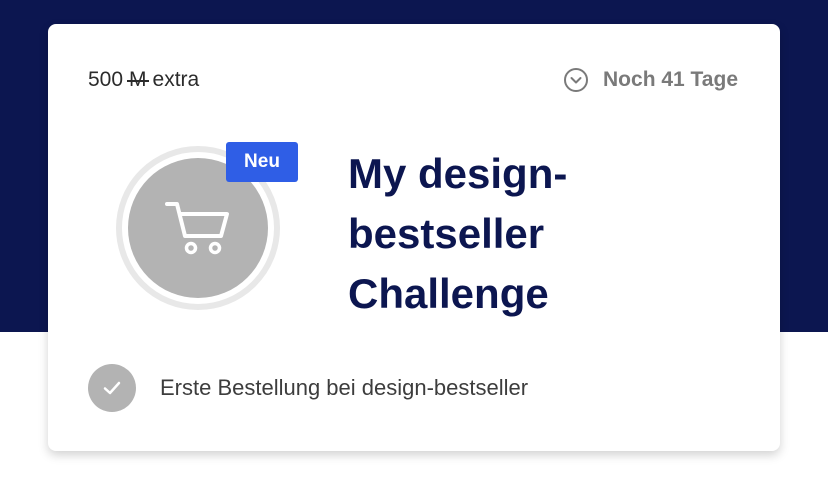  What do you see at coordinates (344, 387) in the screenshot?
I see `task-label: Erste Bestellung bei design-bestseller` at bounding box center [344, 387].